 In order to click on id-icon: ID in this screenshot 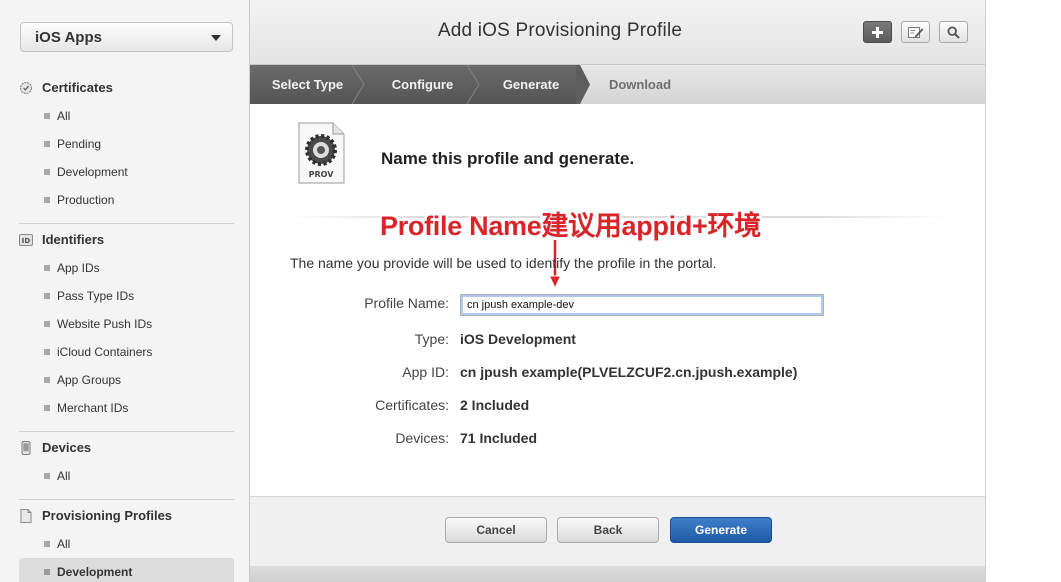, I will do `click(26, 240)`.